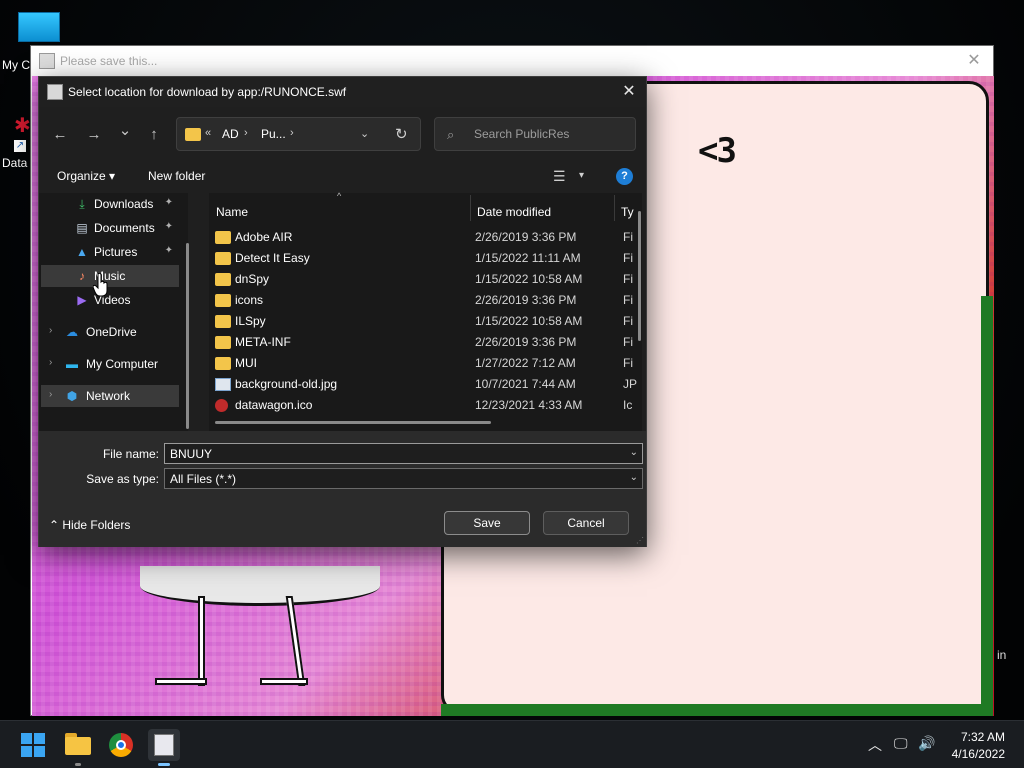  I want to click on nav-item-pictures: ▲ Pictures ✦, so click(110, 252).